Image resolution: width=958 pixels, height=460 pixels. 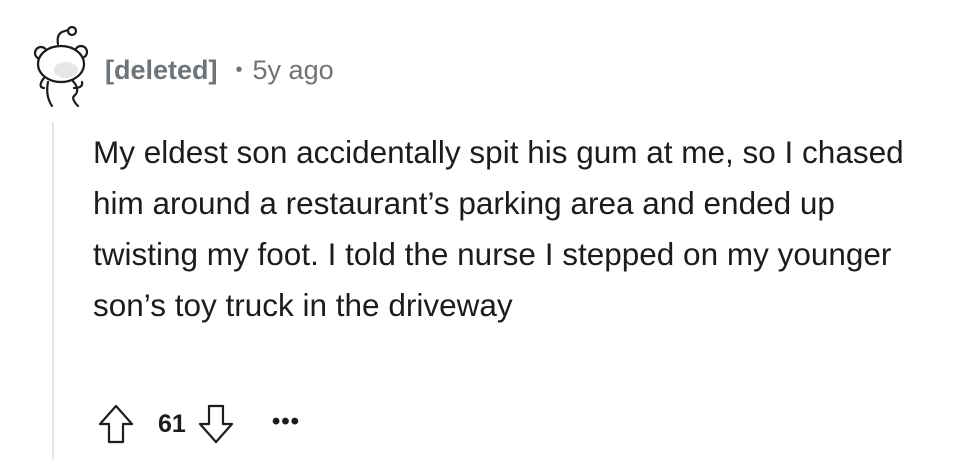 I want to click on upvote-arrow-icon, so click(x=116, y=424).